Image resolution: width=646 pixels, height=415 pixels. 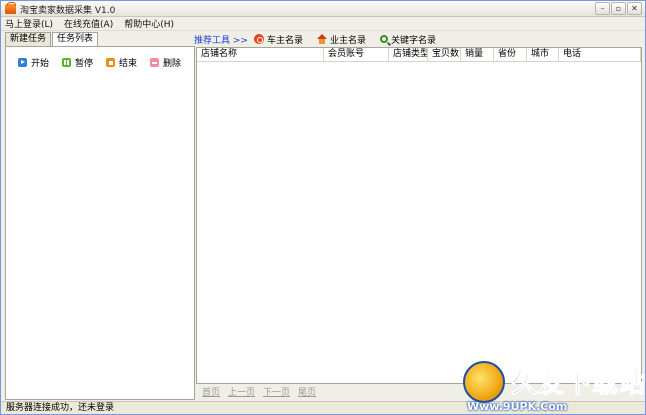 I want to click on tool-label: 关键字名录, so click(x=413, y=40).